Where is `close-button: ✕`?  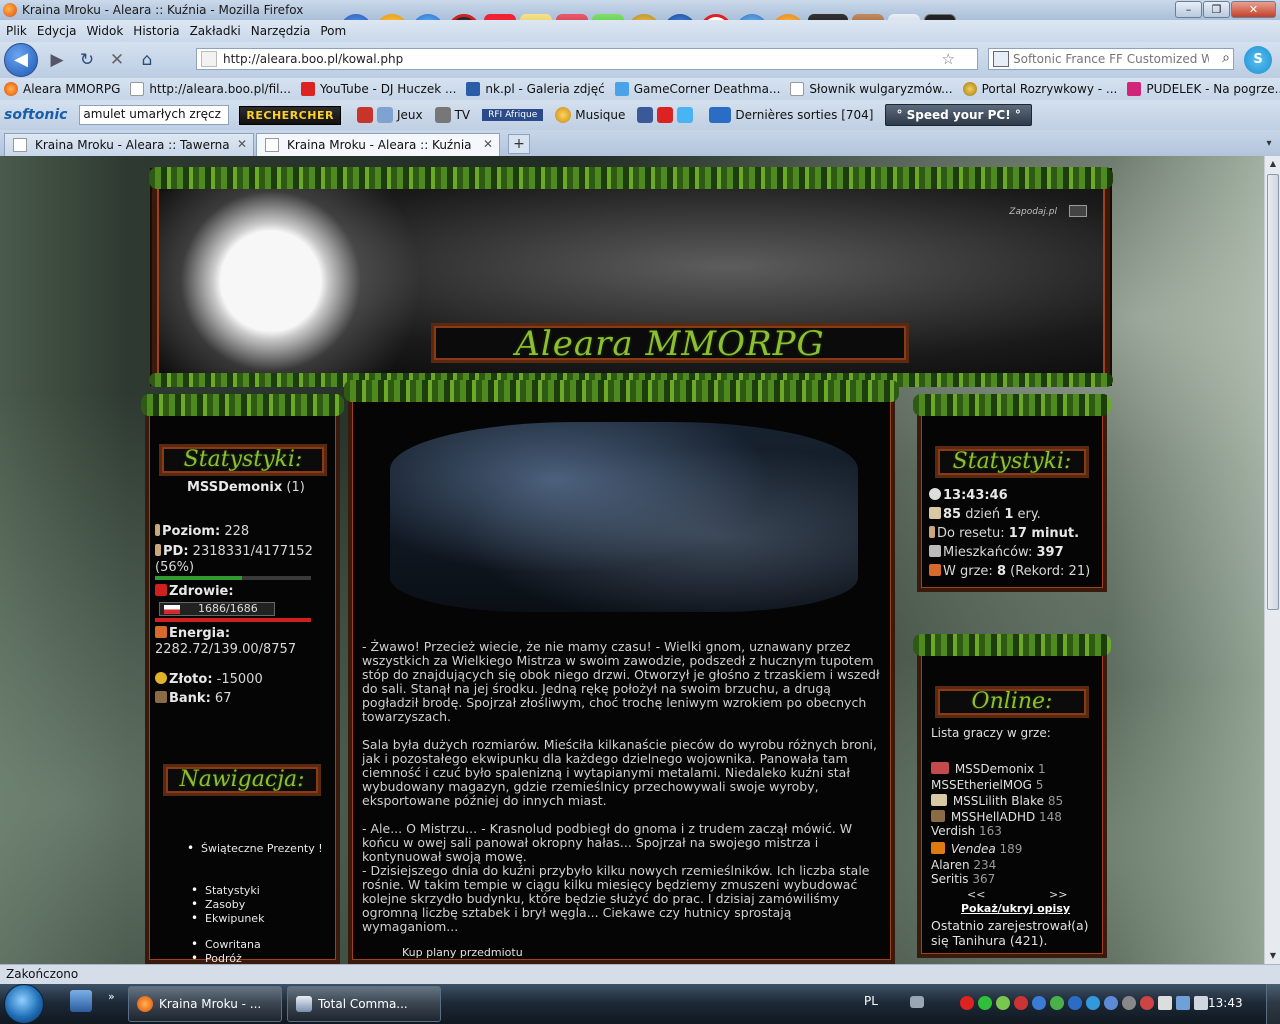
close-button: ✕ is located at coordinates (1253, 9).